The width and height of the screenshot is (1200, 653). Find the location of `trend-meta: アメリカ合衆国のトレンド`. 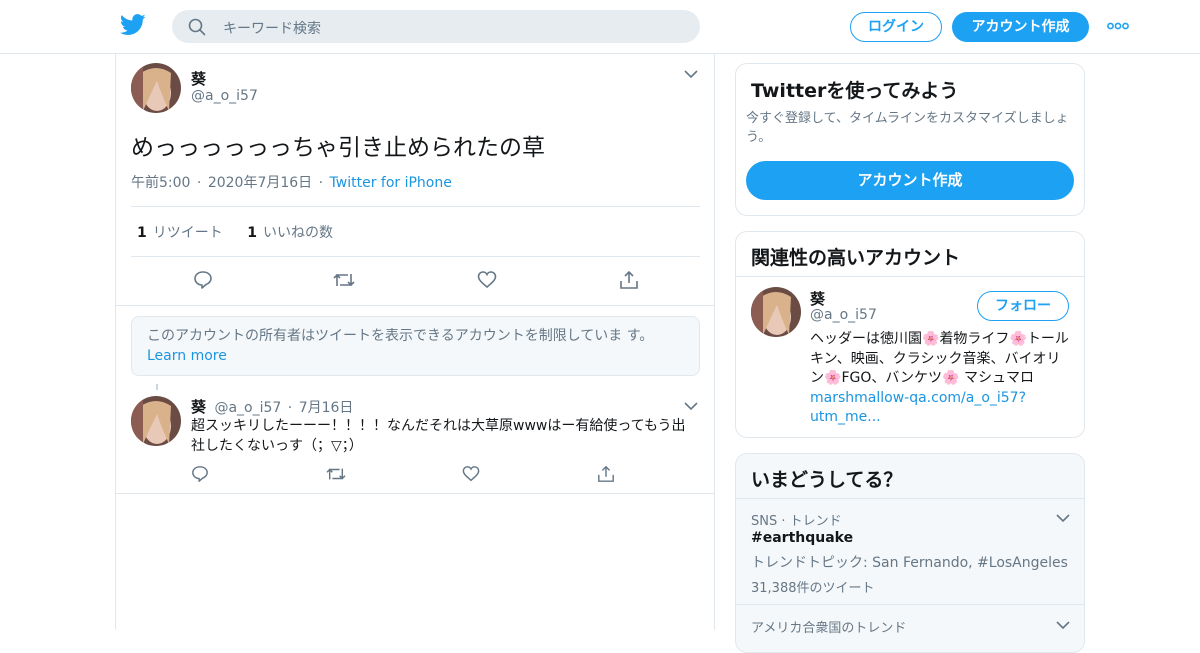

trend-meta: アメリカ合衆国のトレンド is located at coordinates (829, 628).